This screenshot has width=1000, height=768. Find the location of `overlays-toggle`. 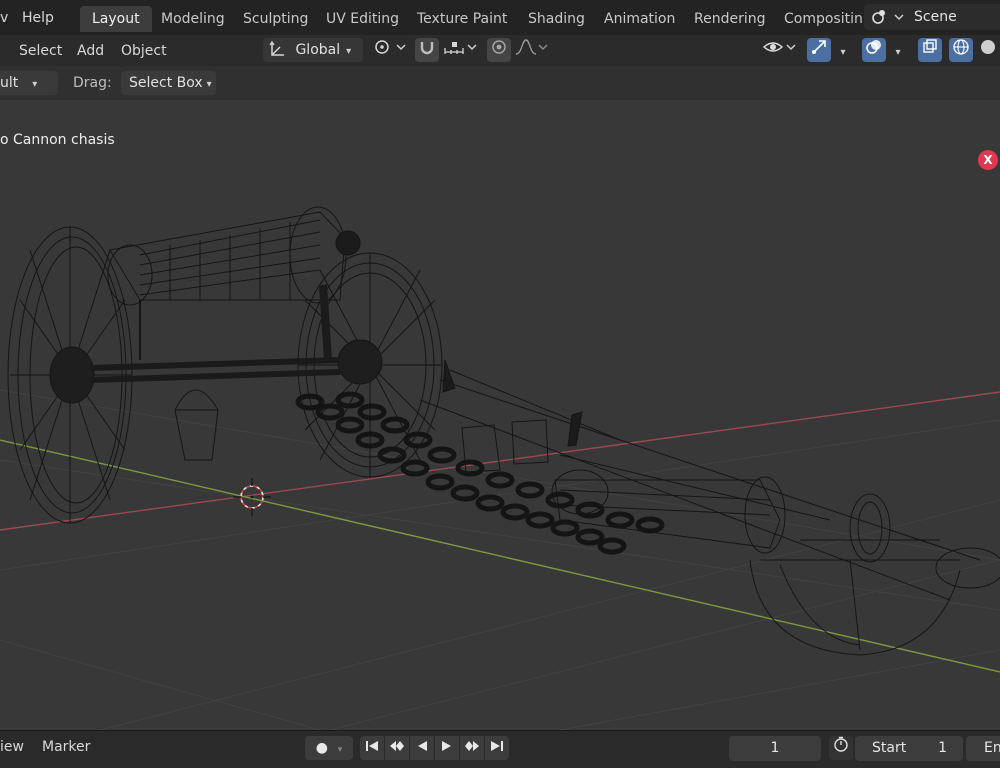

overlays-toggle is located at coordinates (874, 50).